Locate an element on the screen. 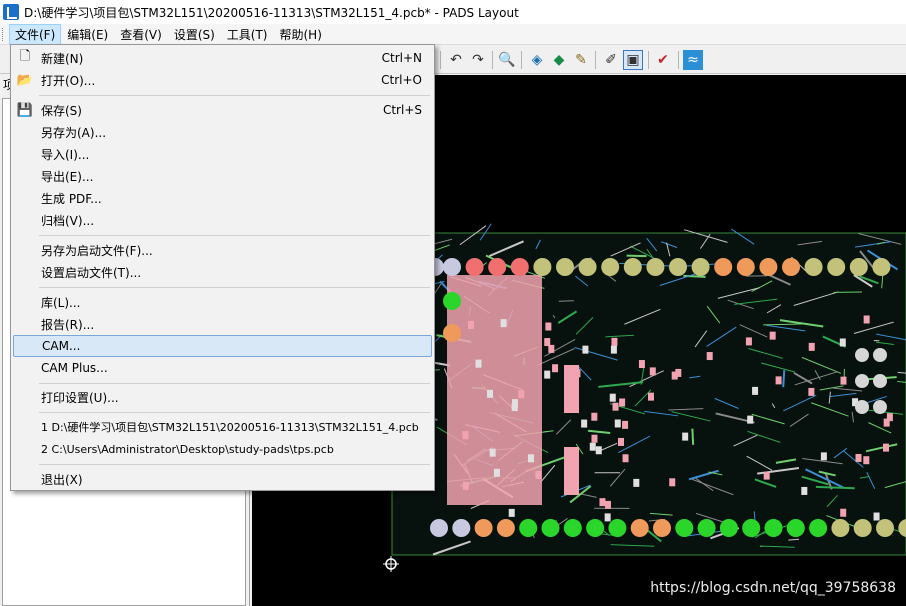 This screenshot has width=906, height=606. open-folder-icon: 📂 is located at coordinates (25, 80).